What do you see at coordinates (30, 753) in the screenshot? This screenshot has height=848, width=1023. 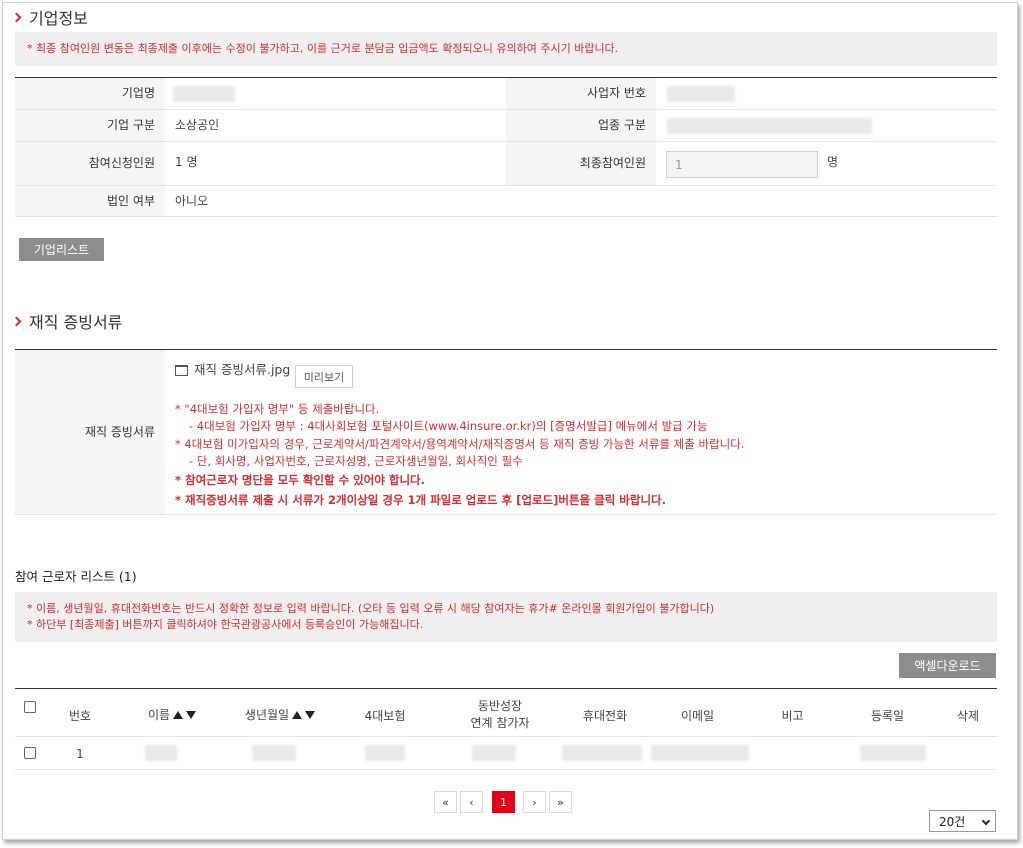 I see `row-checkbox` at bounding box center [30, 753].